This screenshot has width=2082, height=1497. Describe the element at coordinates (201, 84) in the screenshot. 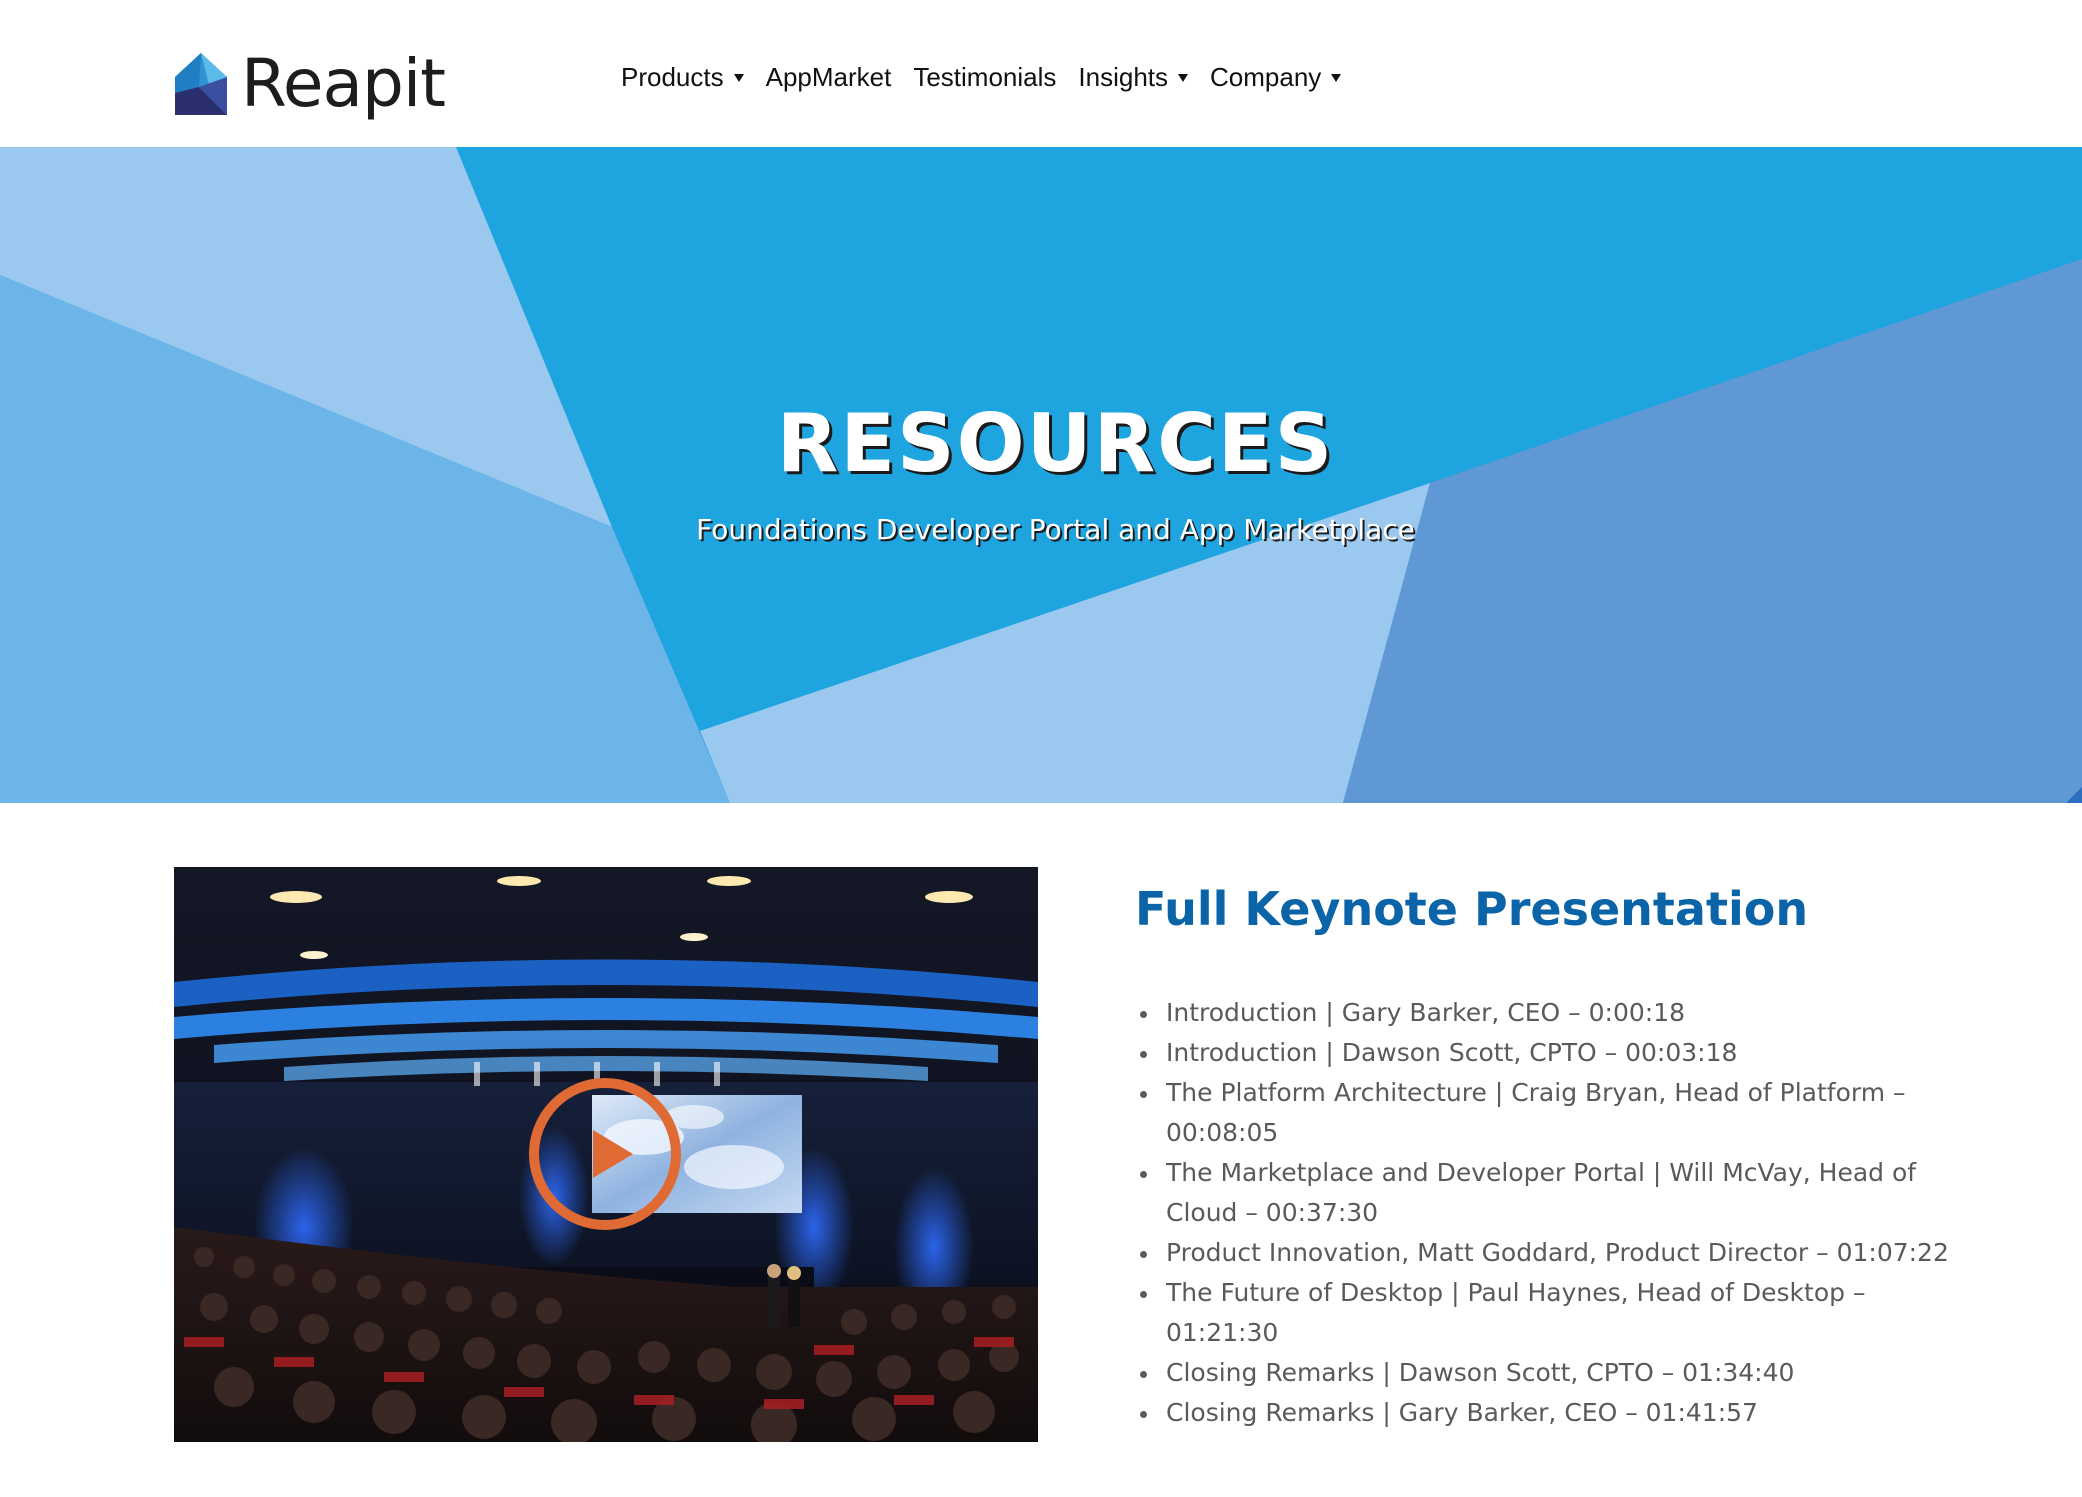

I see `house-logo-icon` at that location.